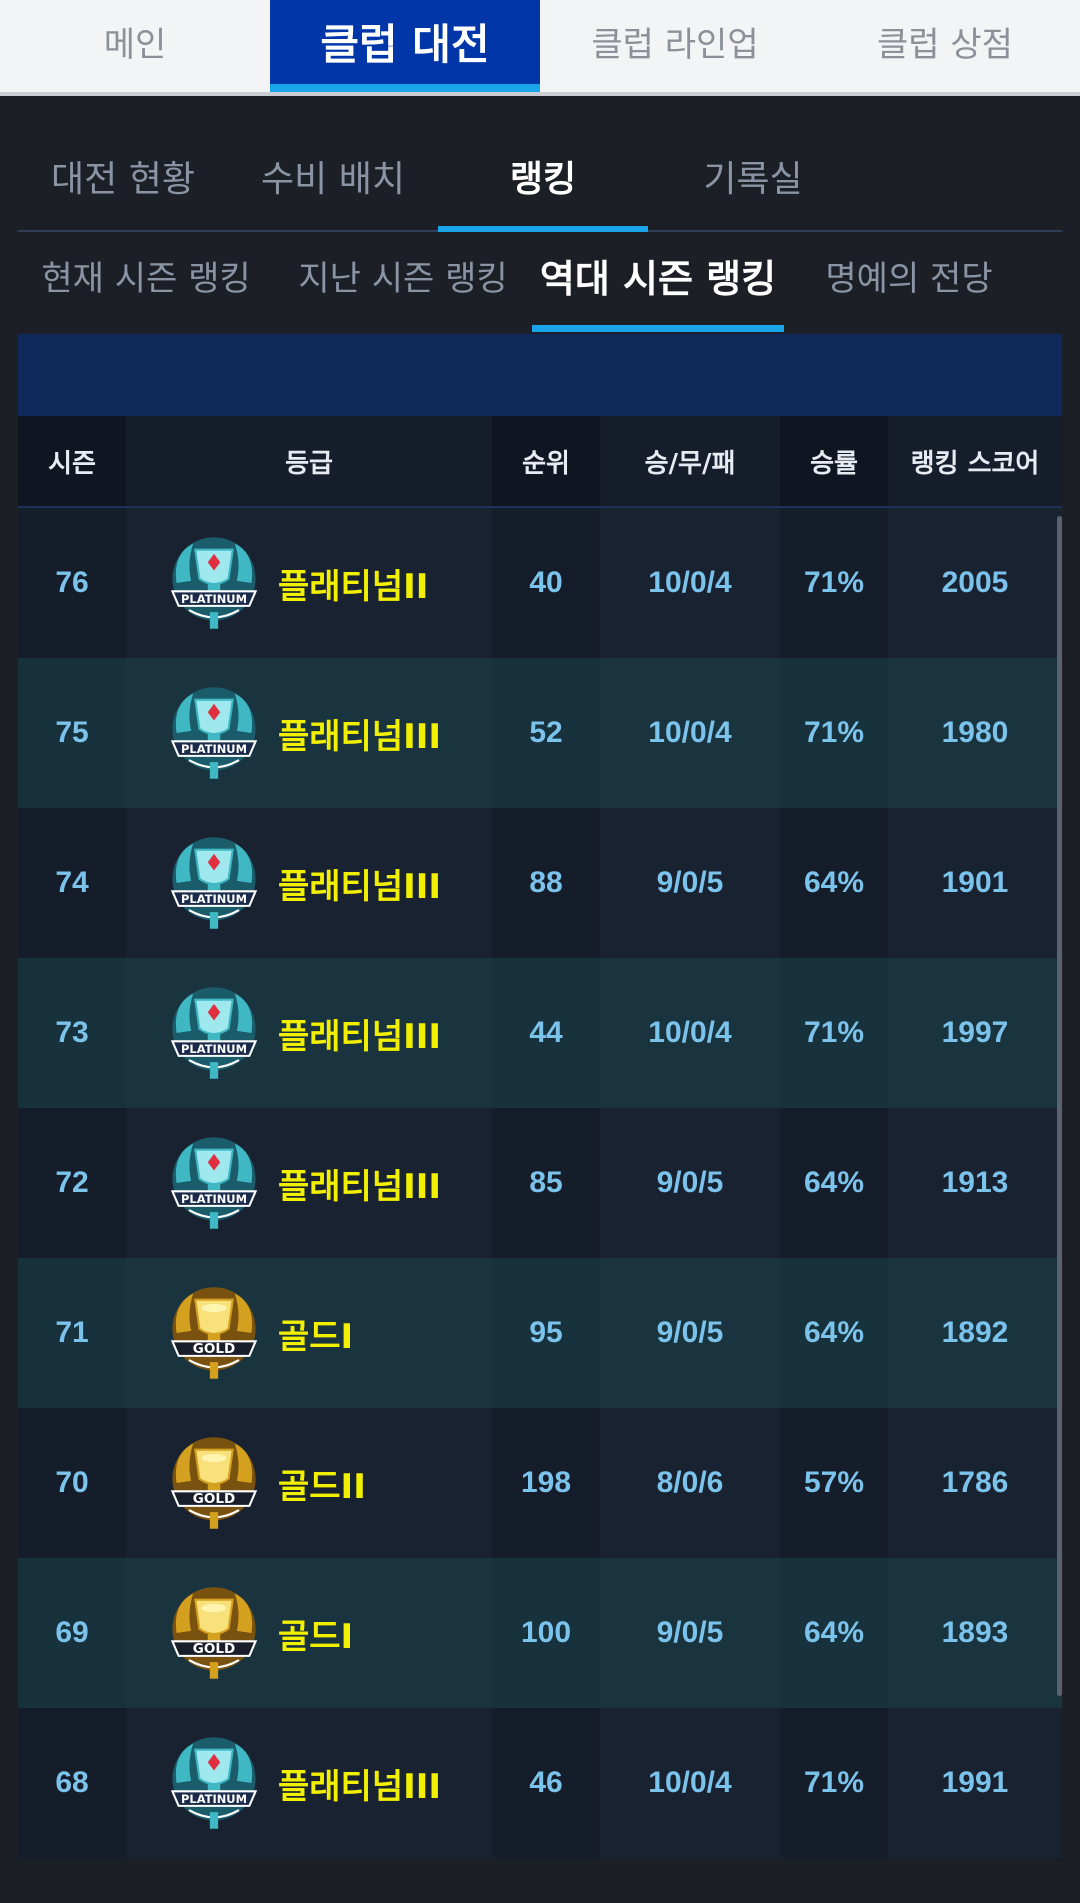 The width and height of the screenshot is (1080, 1903). I want to click on table-row: 74 PLATINUM 플래티넘III 88 9/0/5 64% 1901, so click(540, 883).